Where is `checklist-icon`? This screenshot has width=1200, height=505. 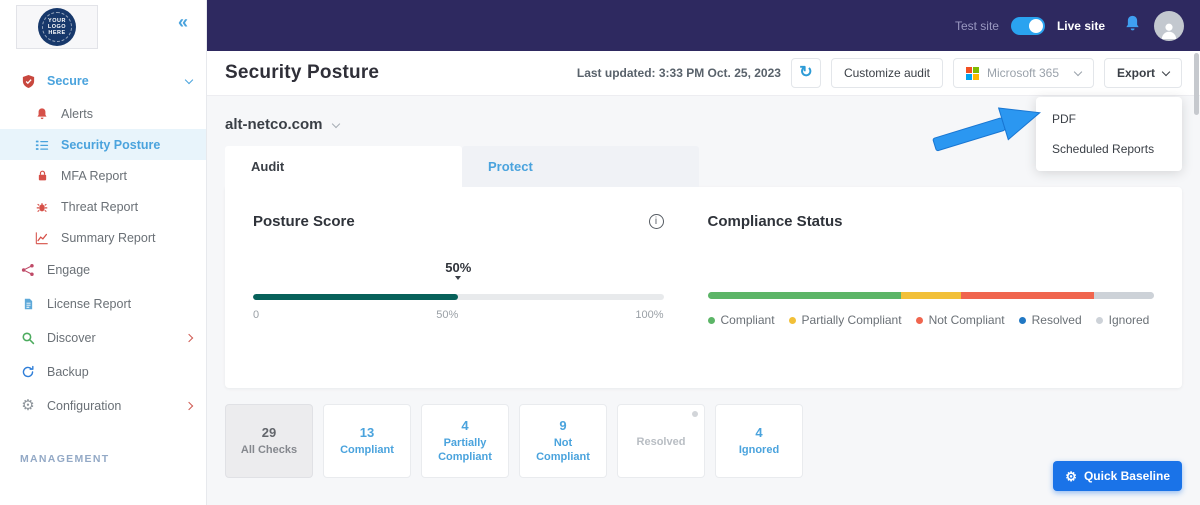 checklist-icon is located at coordinates (42, 145).